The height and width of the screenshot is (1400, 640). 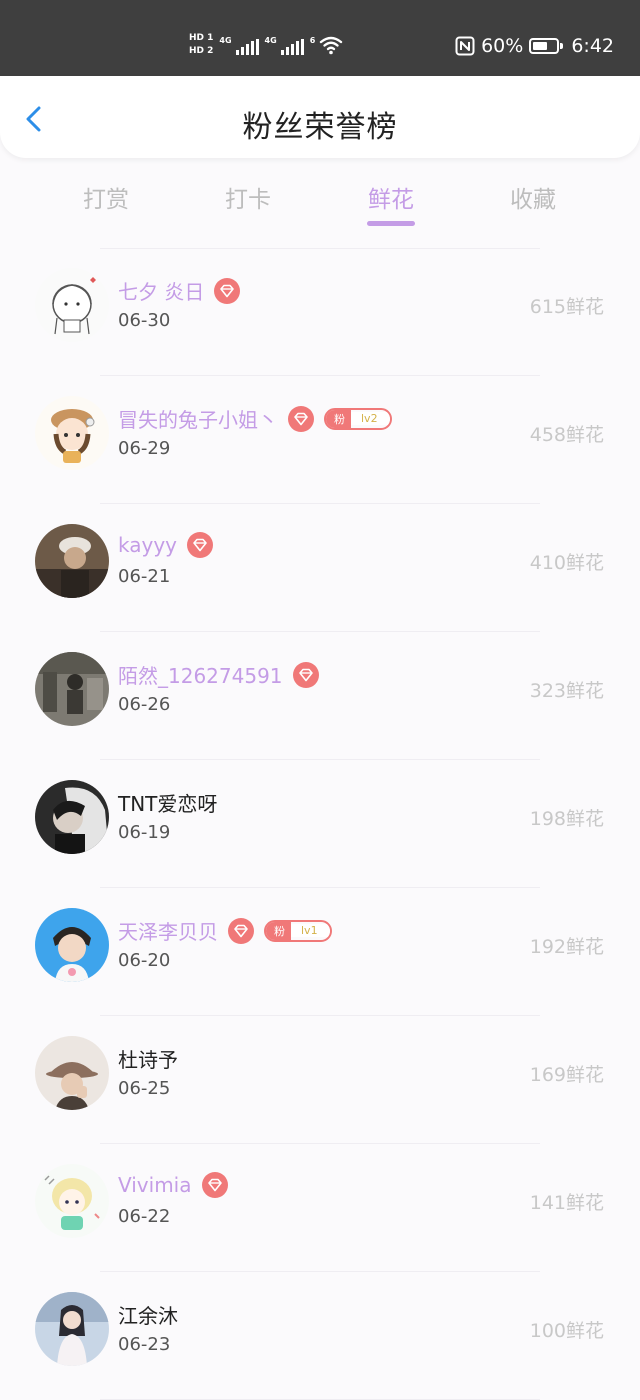 I want to click on signal-1-icon: 4G, so click(x=239, y=45).